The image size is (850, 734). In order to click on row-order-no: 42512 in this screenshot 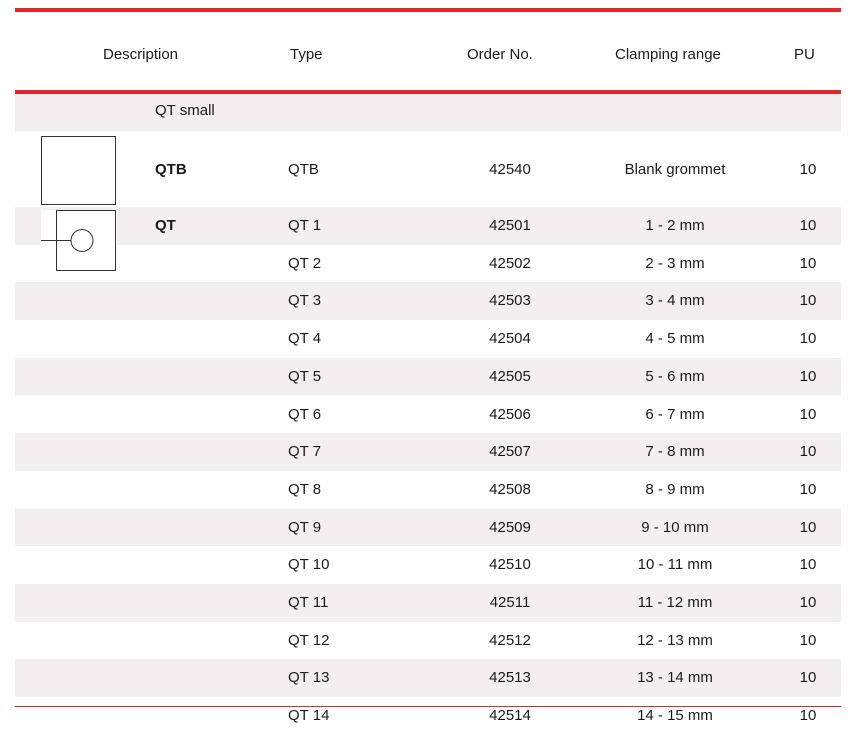, I will do `click(510, 640)`.